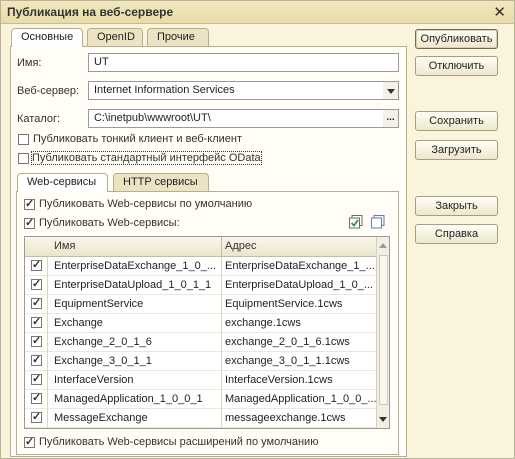 Image resolution: width=515 pixels, height=459 pixels. I want to click on catalog-field: C:\inetpub\wwwroot\UT\, so click(236, 118).